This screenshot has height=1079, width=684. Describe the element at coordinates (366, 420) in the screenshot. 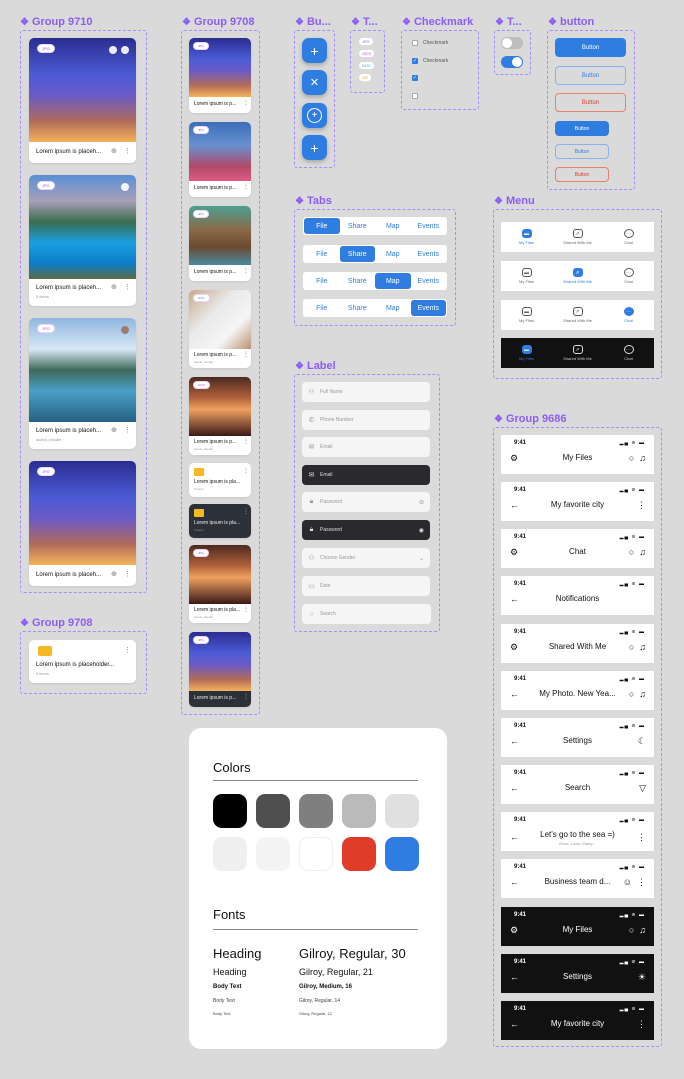

I see `phone-field: ✆ Phone Number` at that location.